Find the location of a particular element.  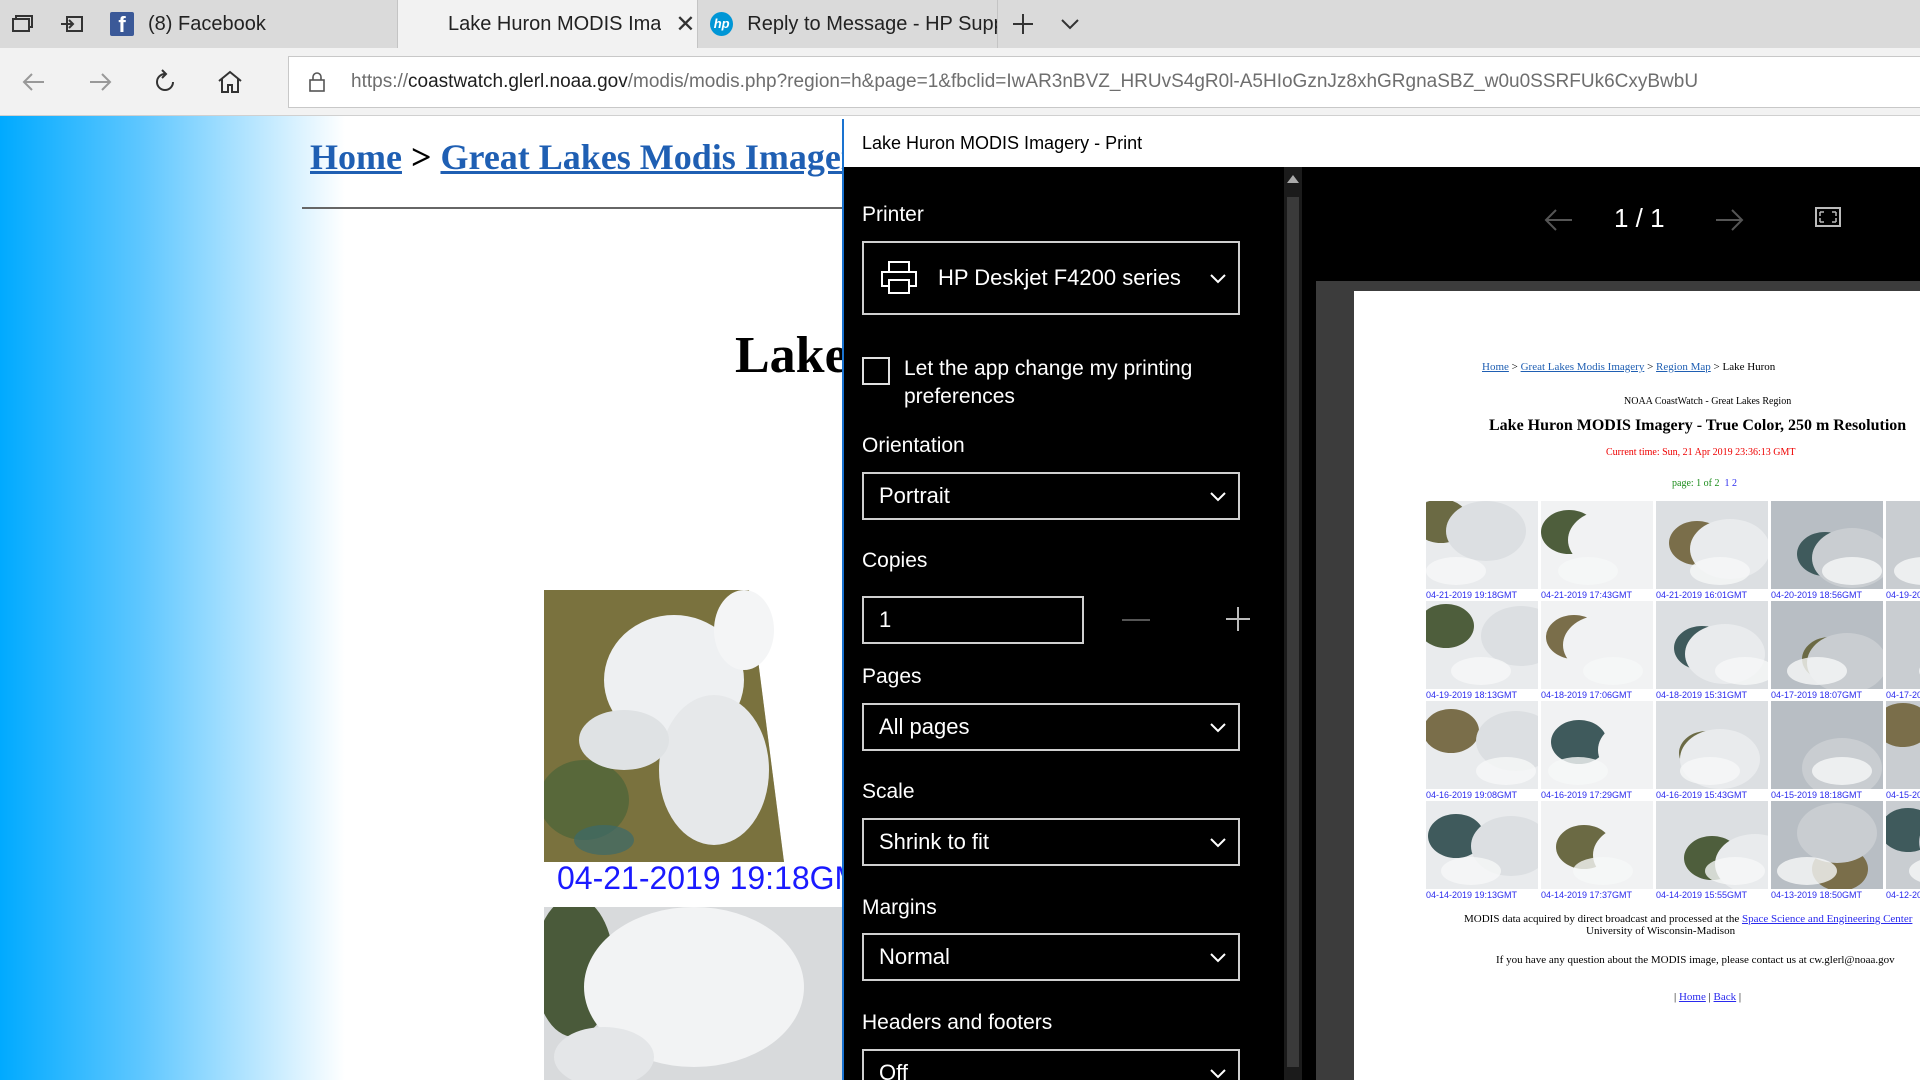

preview-thumbnail: 04-18-2019 17:06GMT is located at coordinates (1597, 651).